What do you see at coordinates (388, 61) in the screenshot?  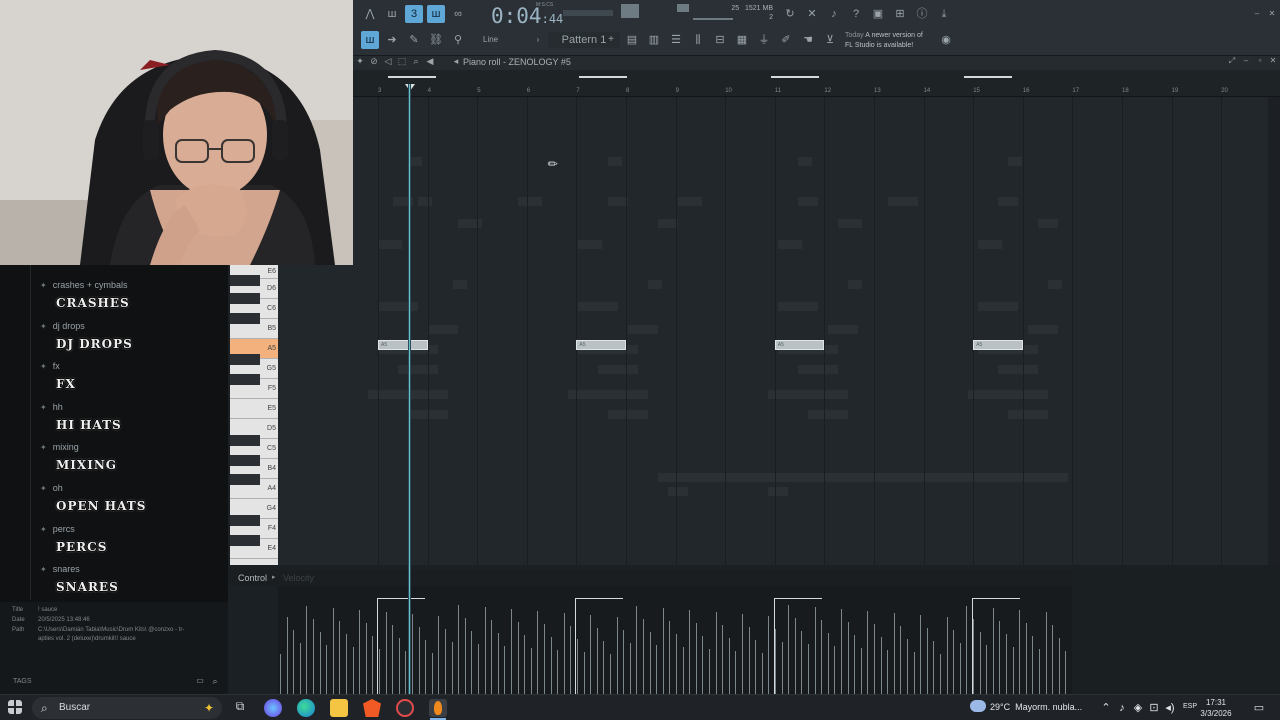 I see `mute-icon: ◁` at bounding box center [388, 61].